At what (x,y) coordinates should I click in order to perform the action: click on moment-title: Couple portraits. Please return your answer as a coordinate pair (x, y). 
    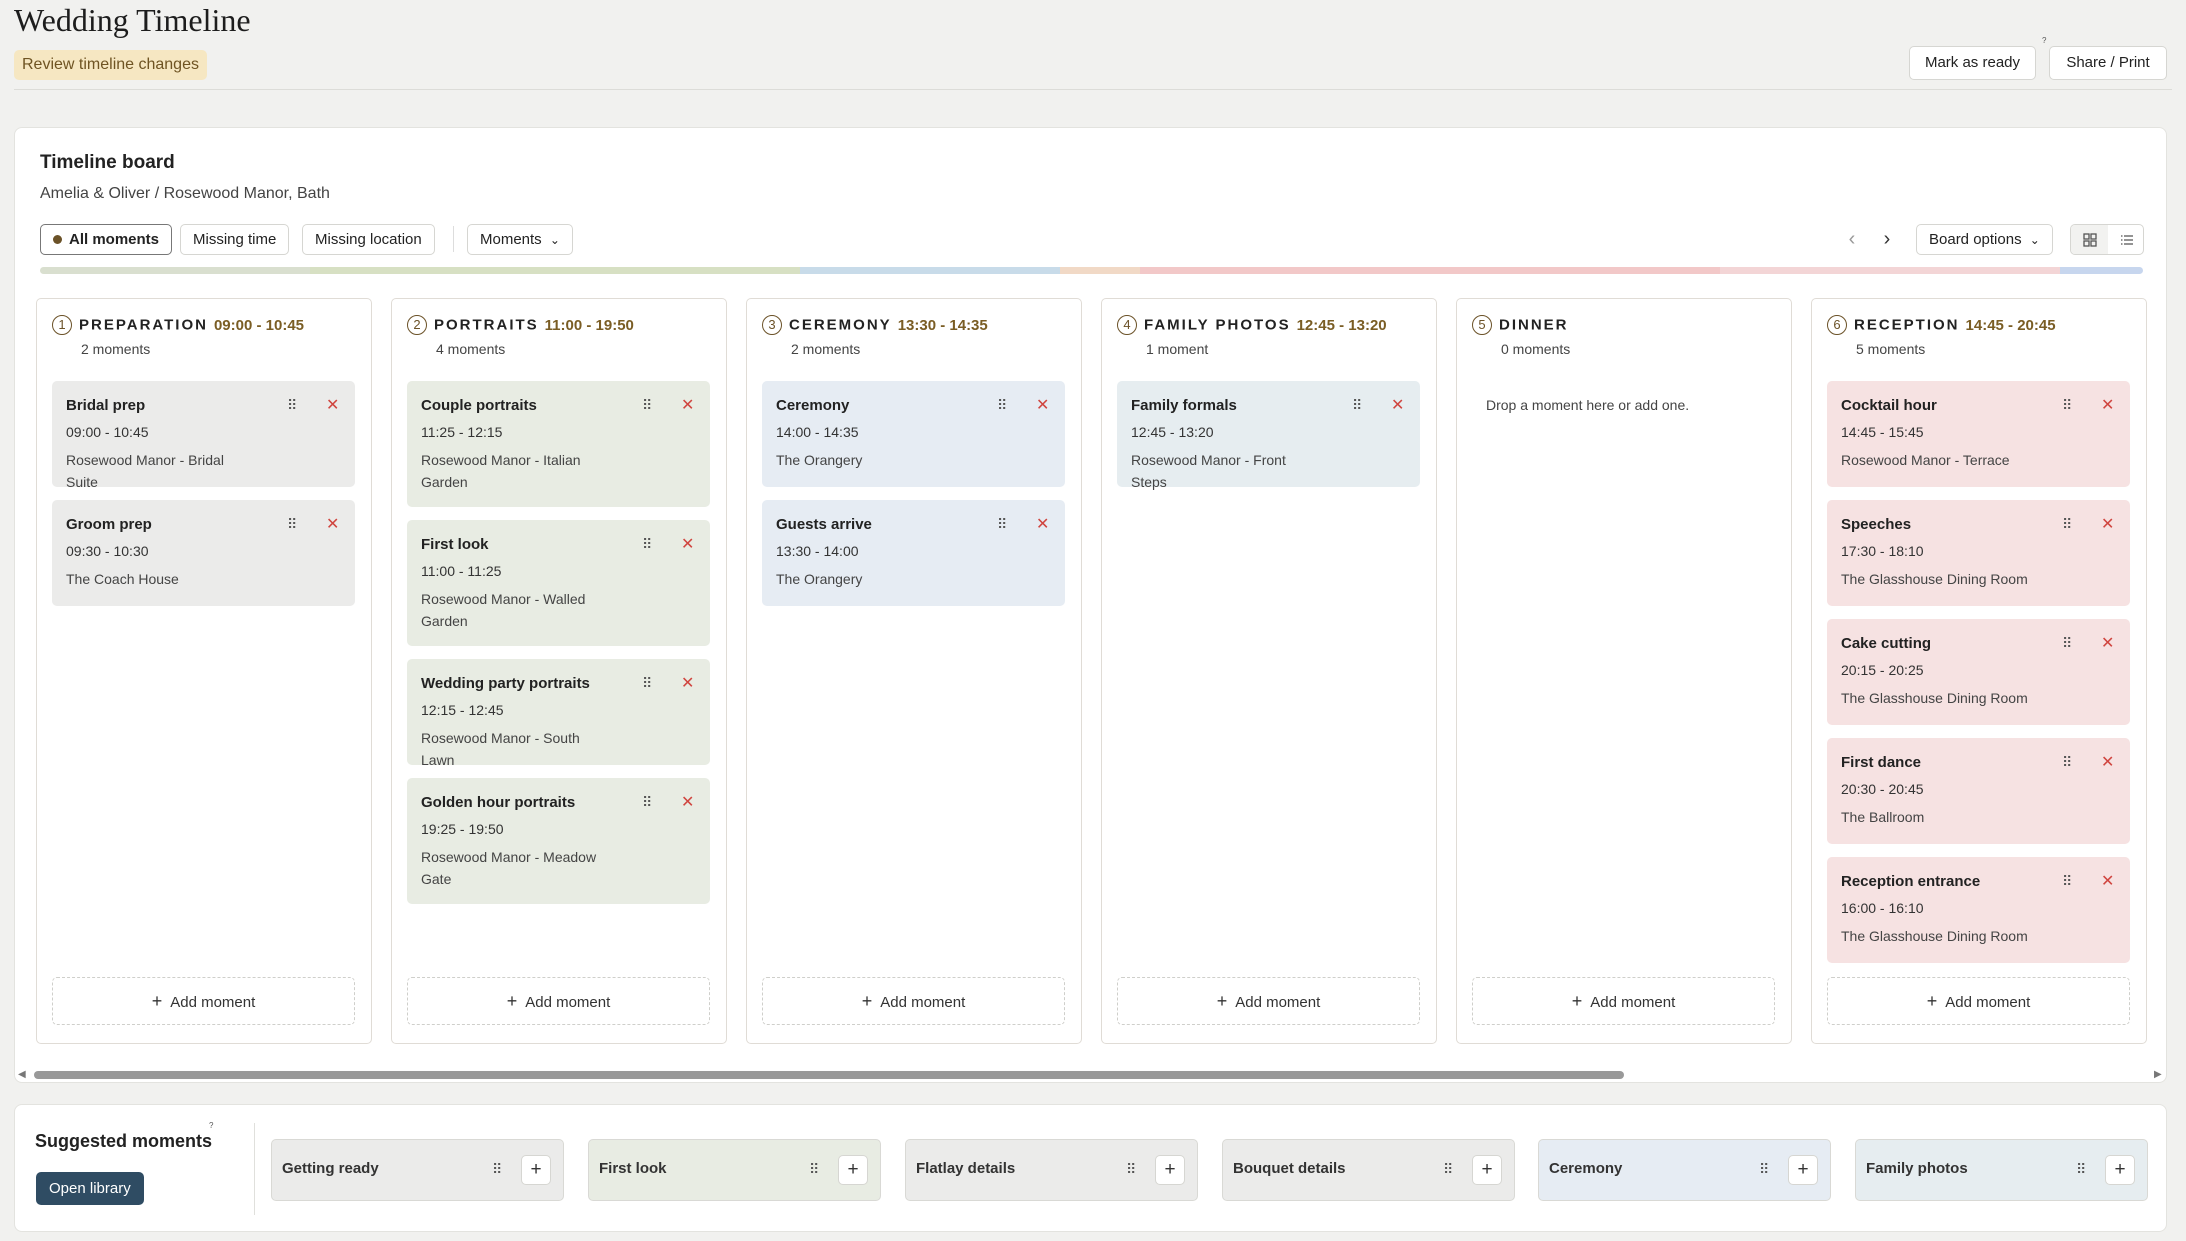
    Looking at the image, I should click on (479, 405).